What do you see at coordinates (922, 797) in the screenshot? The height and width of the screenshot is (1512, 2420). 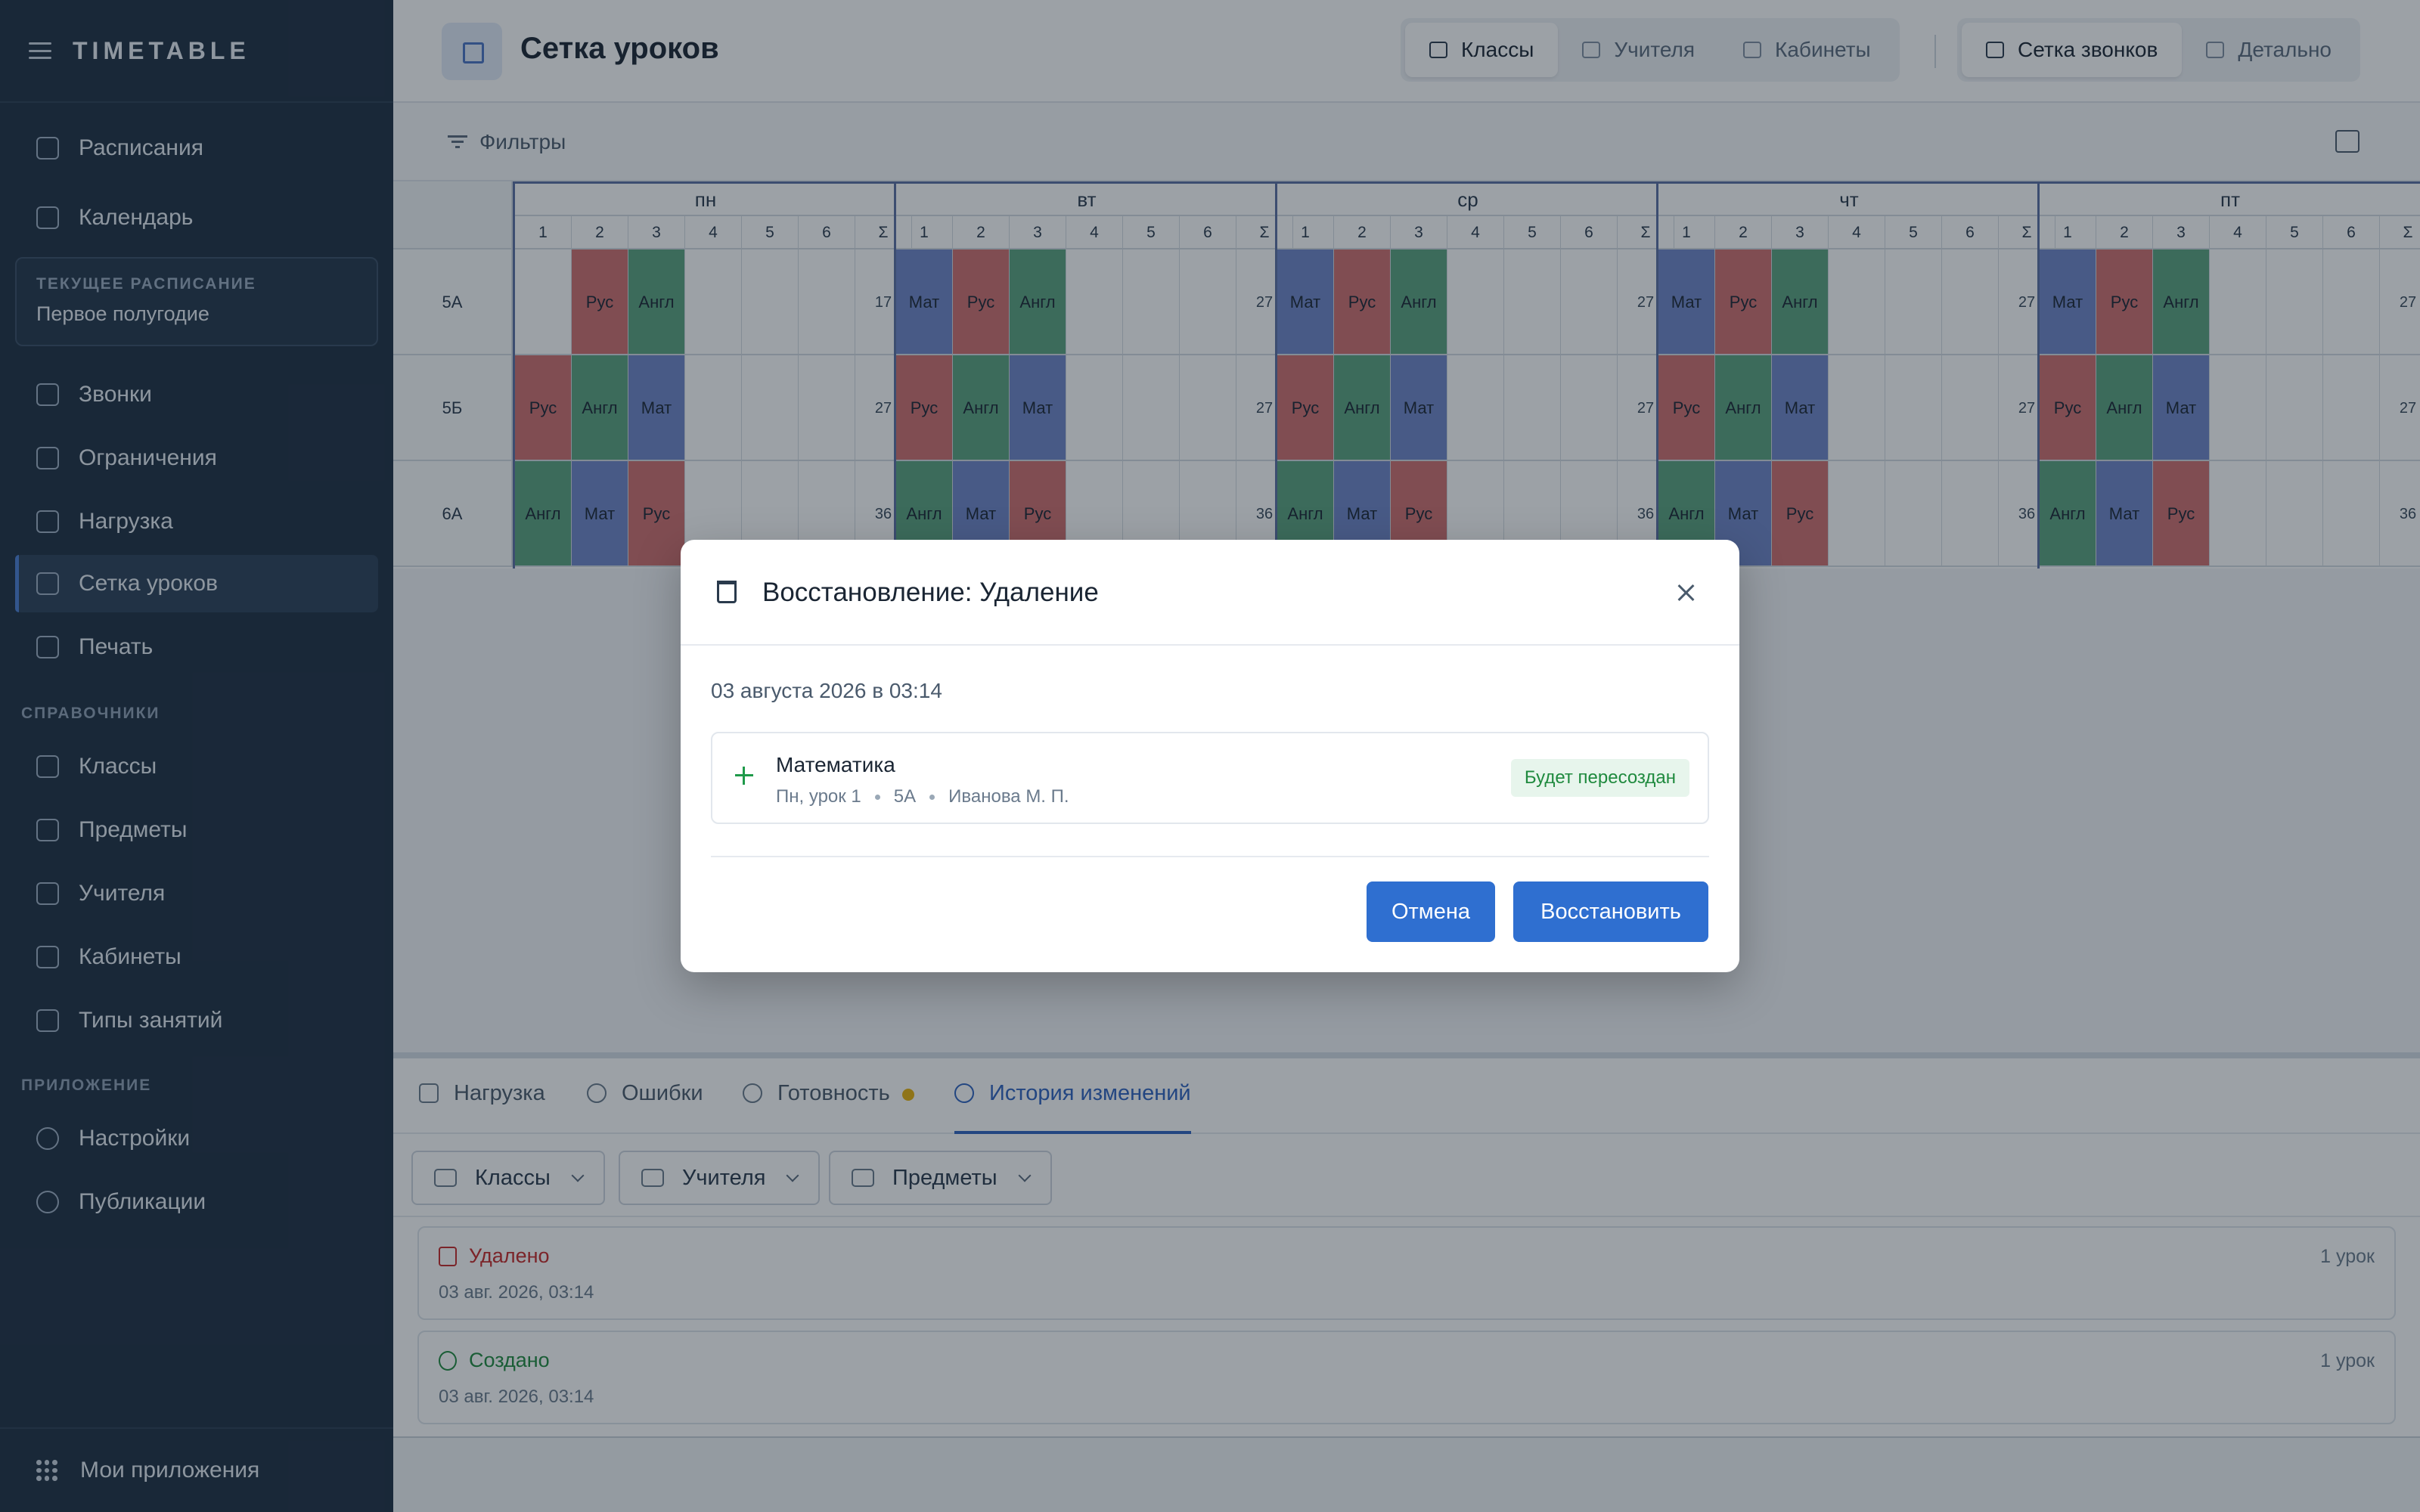 I see `restore-item-meta: Пн, урок 1 5А Иванова М. П.` at bounding box center [922, 797].